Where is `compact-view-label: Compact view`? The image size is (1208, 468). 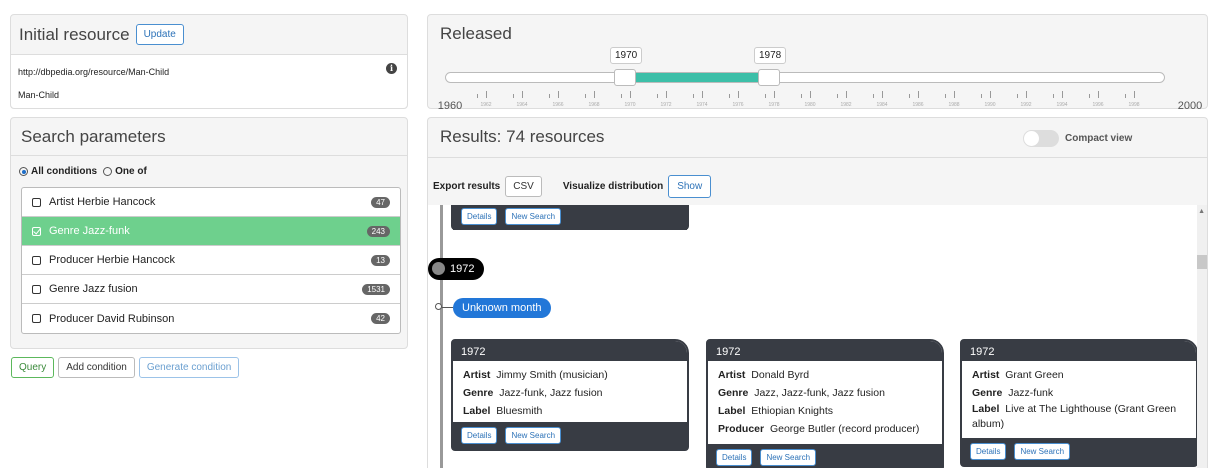 compact-view-label: Compact view is located at coordinates (1099, 138).